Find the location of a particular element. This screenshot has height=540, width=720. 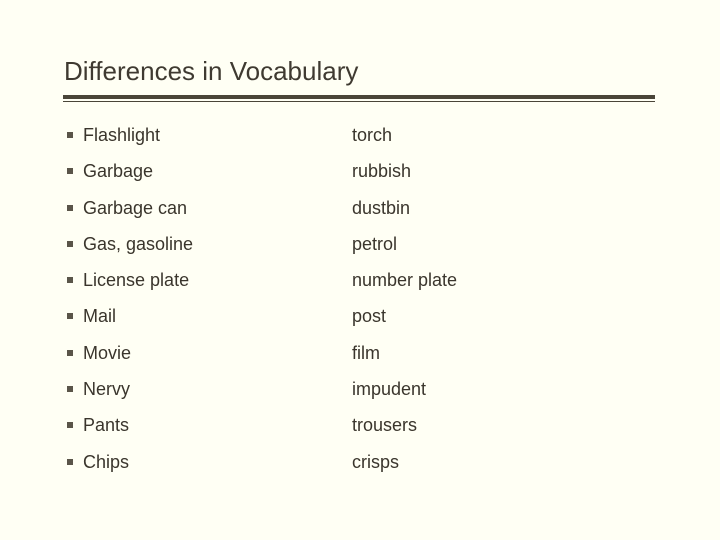

title-divider-thick is located at coordinates (359, 97).